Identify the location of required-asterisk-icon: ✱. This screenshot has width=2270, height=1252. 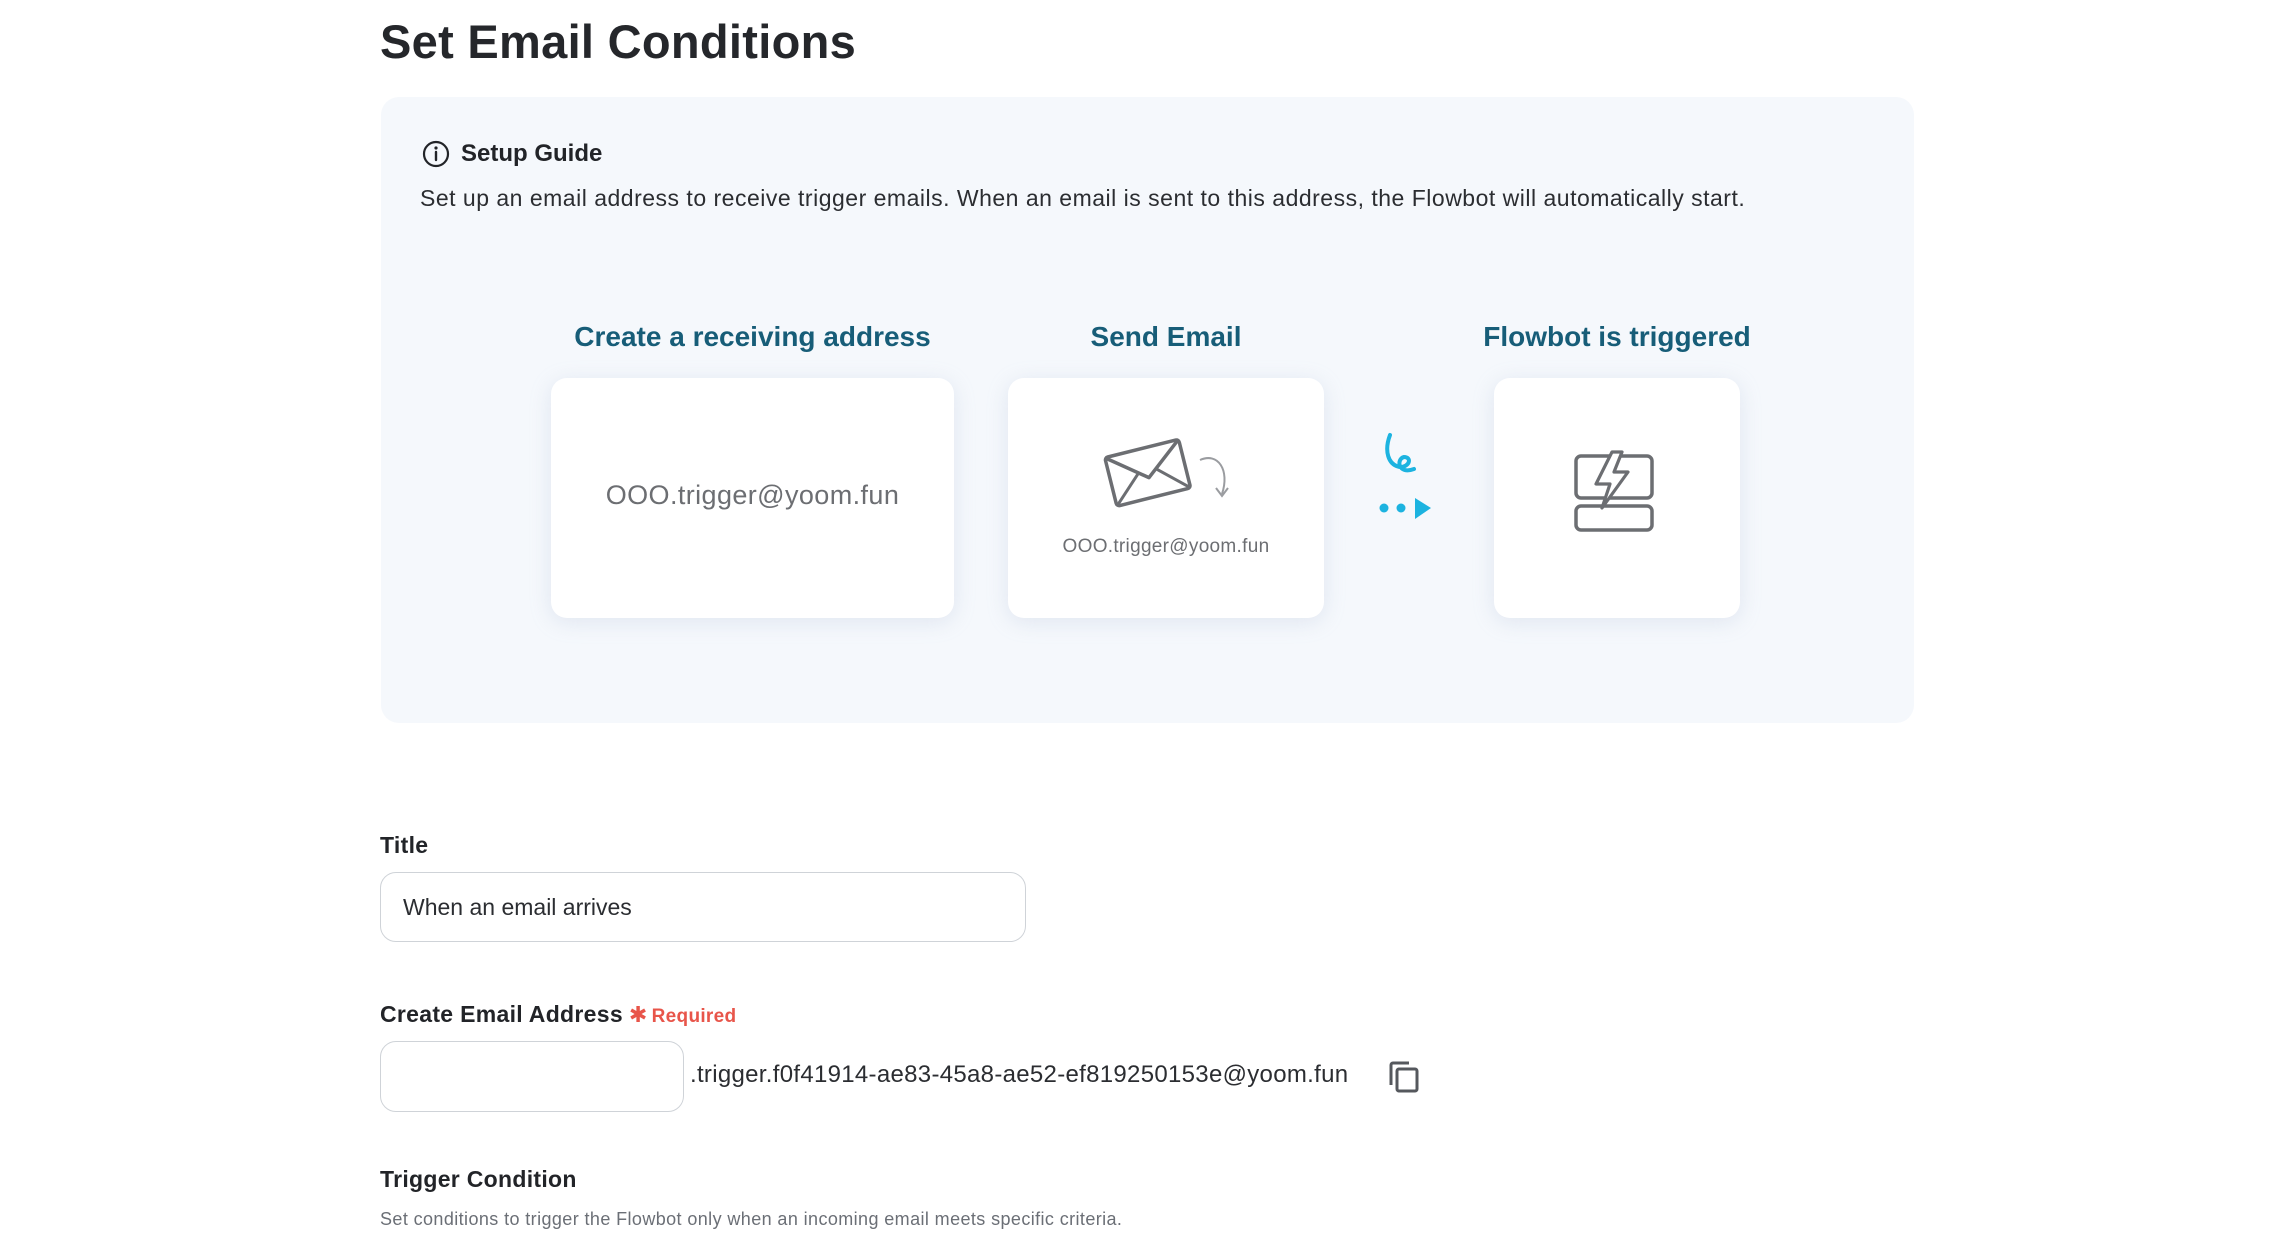
(638, 1014).